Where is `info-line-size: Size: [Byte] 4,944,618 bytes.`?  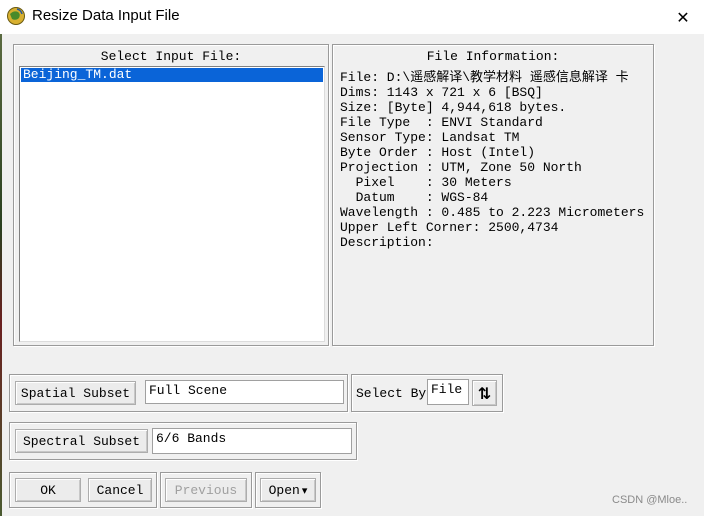 info-line-size: Size: [Byte] 4,944,618 bytes. is located at coordinates (453, 107).